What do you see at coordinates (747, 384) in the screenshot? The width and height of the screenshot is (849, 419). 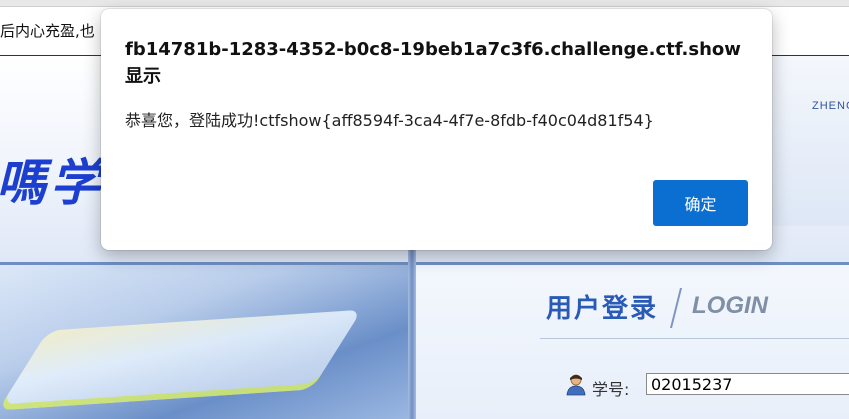 I see `student-id-input` at bounding box center [747, 384].